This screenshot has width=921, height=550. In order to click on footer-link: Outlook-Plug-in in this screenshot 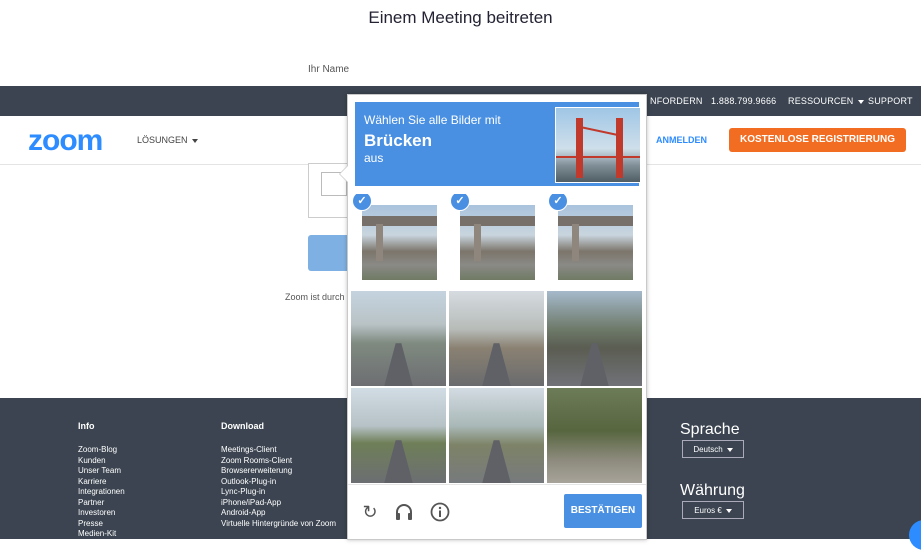, I will do `click(278, 482)`.